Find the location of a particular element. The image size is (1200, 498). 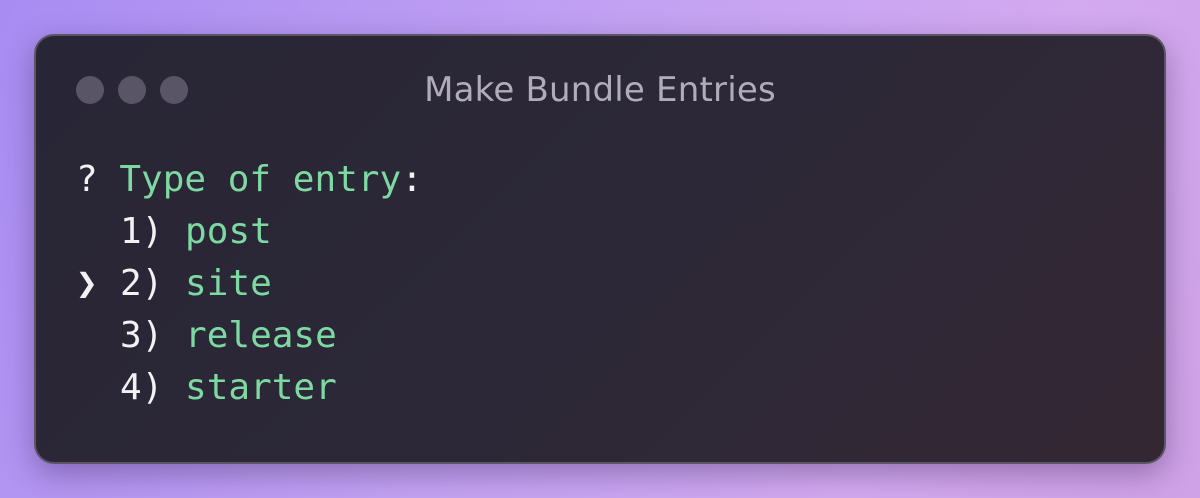

option-line-starter: 4) starter is located at coordinates (249, 388).